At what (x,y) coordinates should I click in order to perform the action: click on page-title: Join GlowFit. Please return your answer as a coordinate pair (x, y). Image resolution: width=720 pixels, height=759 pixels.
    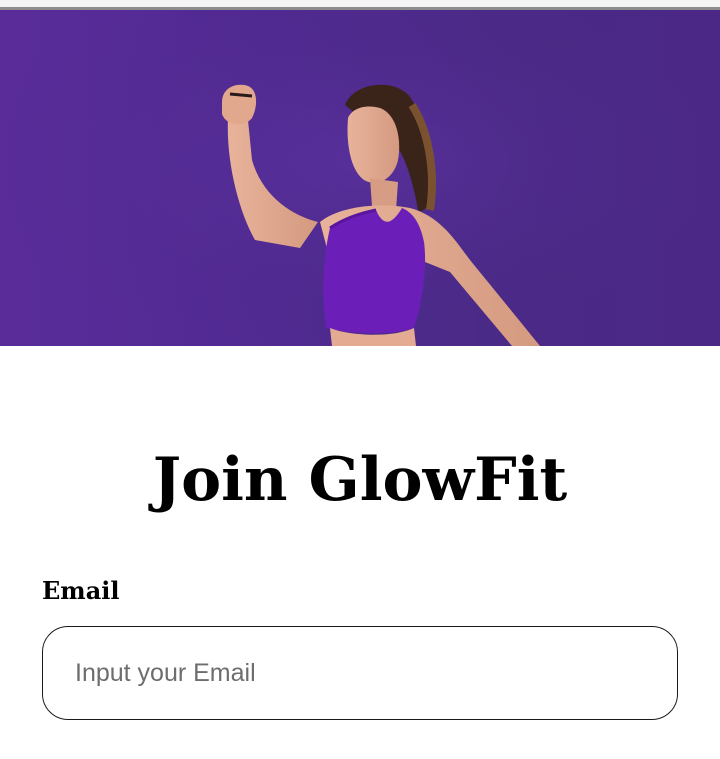
    Looking at the image, I should click on (360, 480).